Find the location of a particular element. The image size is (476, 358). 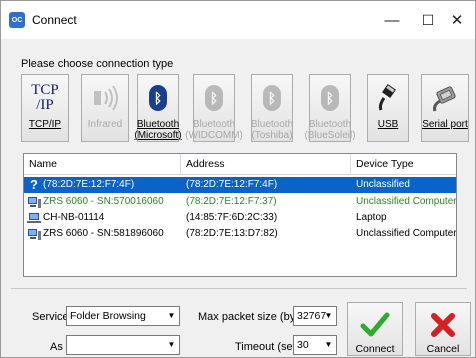

serial-port-icon is located at coordinates (445, 98).